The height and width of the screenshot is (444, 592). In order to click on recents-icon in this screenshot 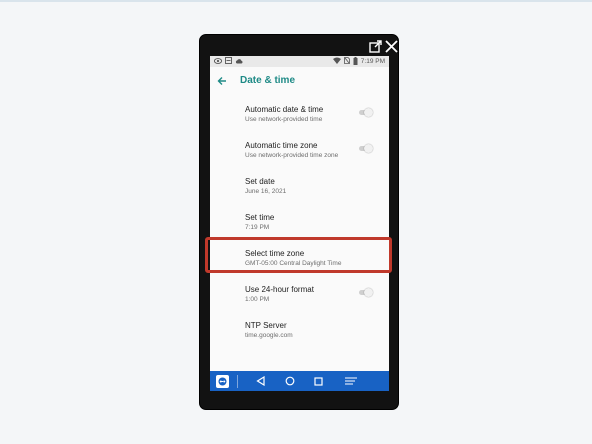, I will do `click(318, 381)`.